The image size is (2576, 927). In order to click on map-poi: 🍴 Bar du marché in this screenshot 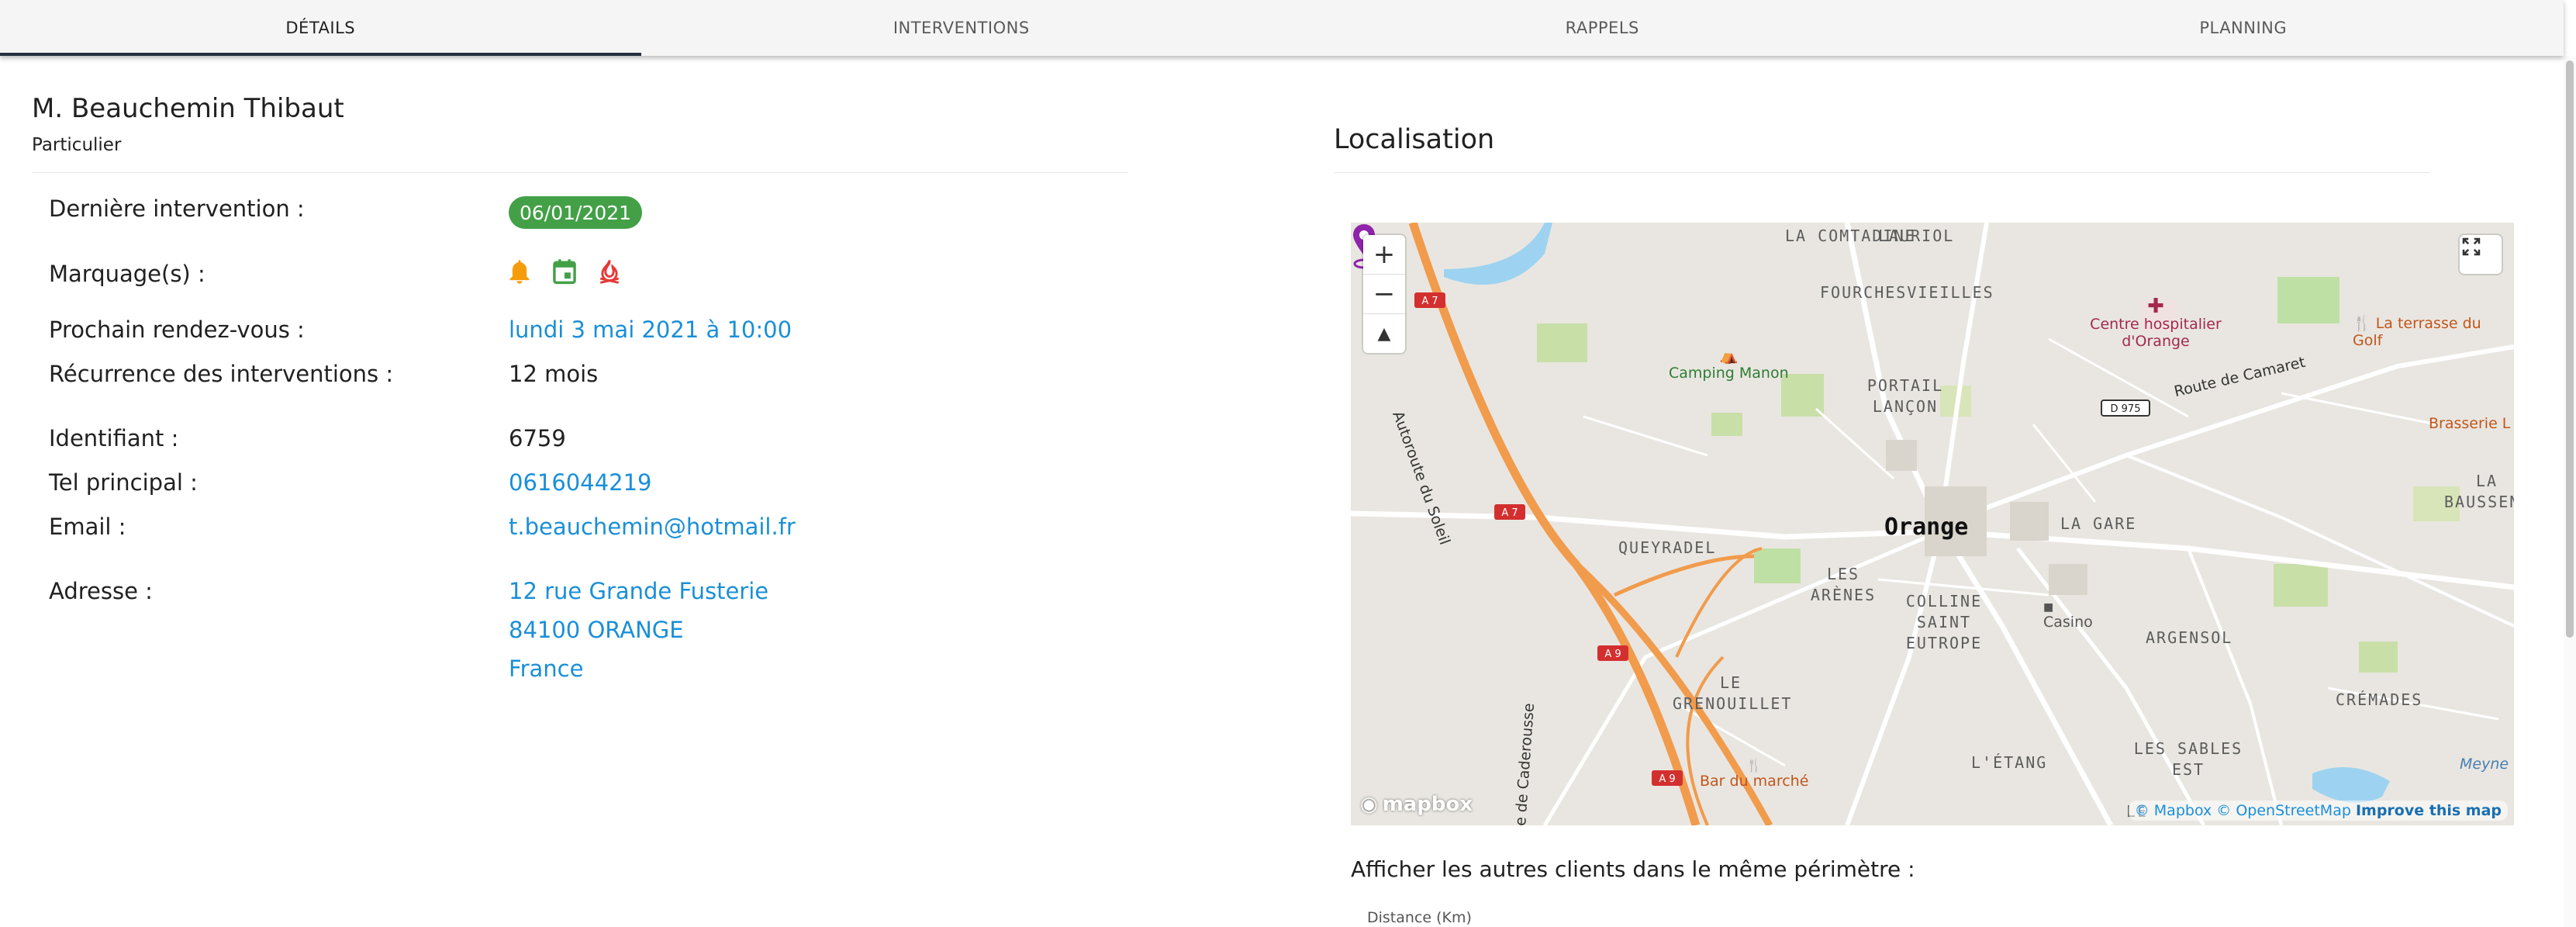, I will do `click(1755, 774)`.